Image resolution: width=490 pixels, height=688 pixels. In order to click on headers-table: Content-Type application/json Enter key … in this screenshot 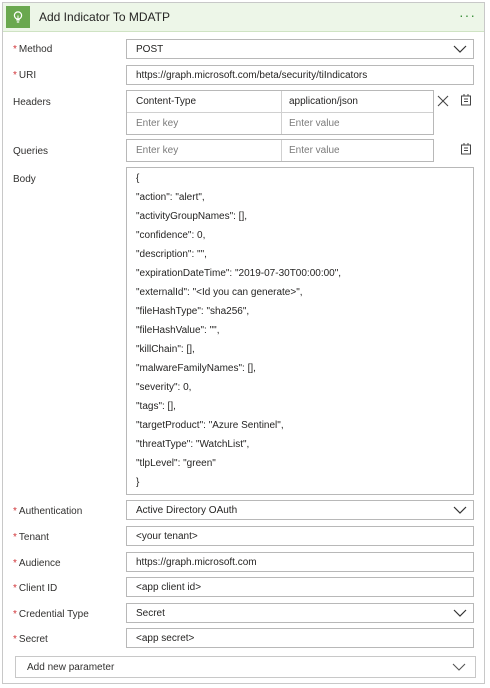, I will do `click(280, 112)`.